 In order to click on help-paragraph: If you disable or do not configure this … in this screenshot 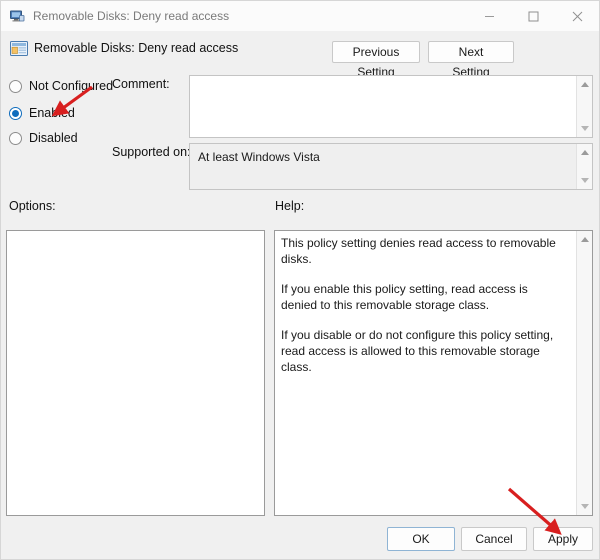, I will do `click(417, 351)`.